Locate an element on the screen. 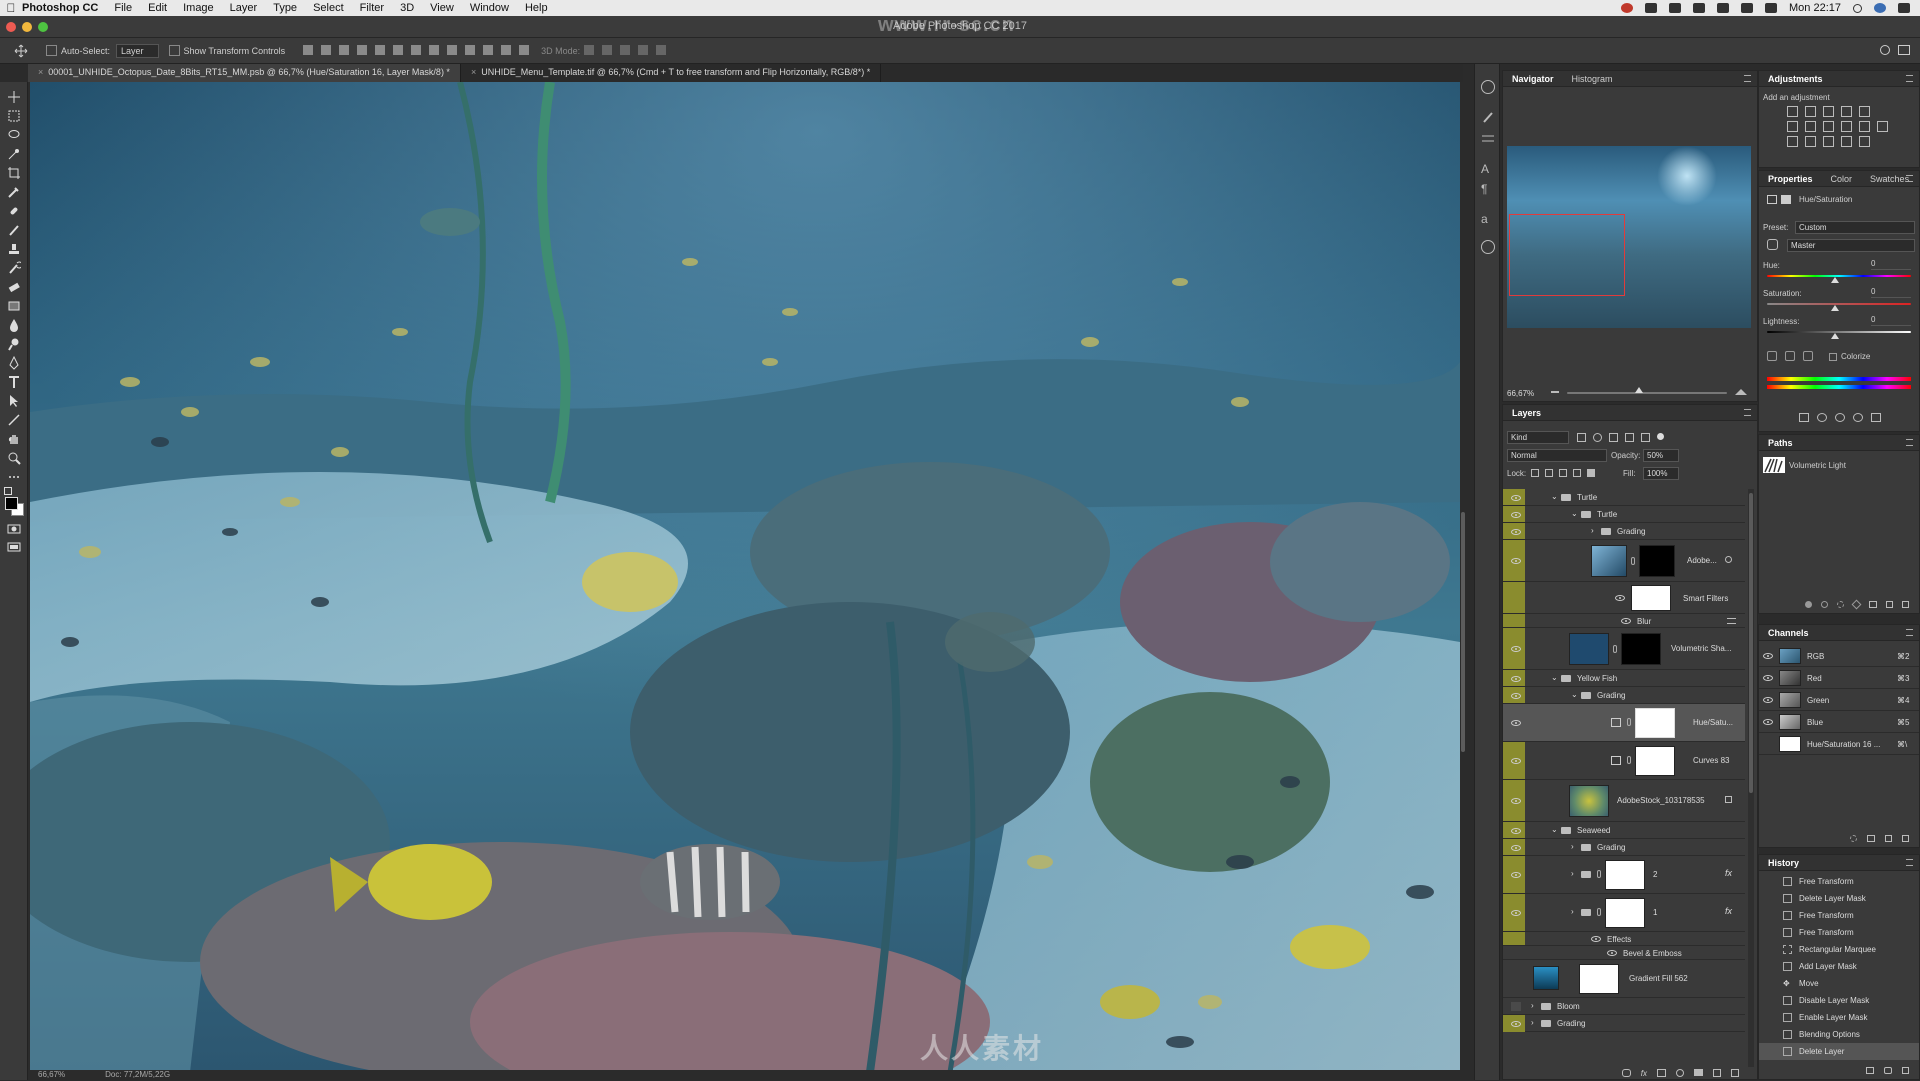 The width and height of the screenshot is (1920, 1081). default-colors-icon is located at coordinates (8, 491).